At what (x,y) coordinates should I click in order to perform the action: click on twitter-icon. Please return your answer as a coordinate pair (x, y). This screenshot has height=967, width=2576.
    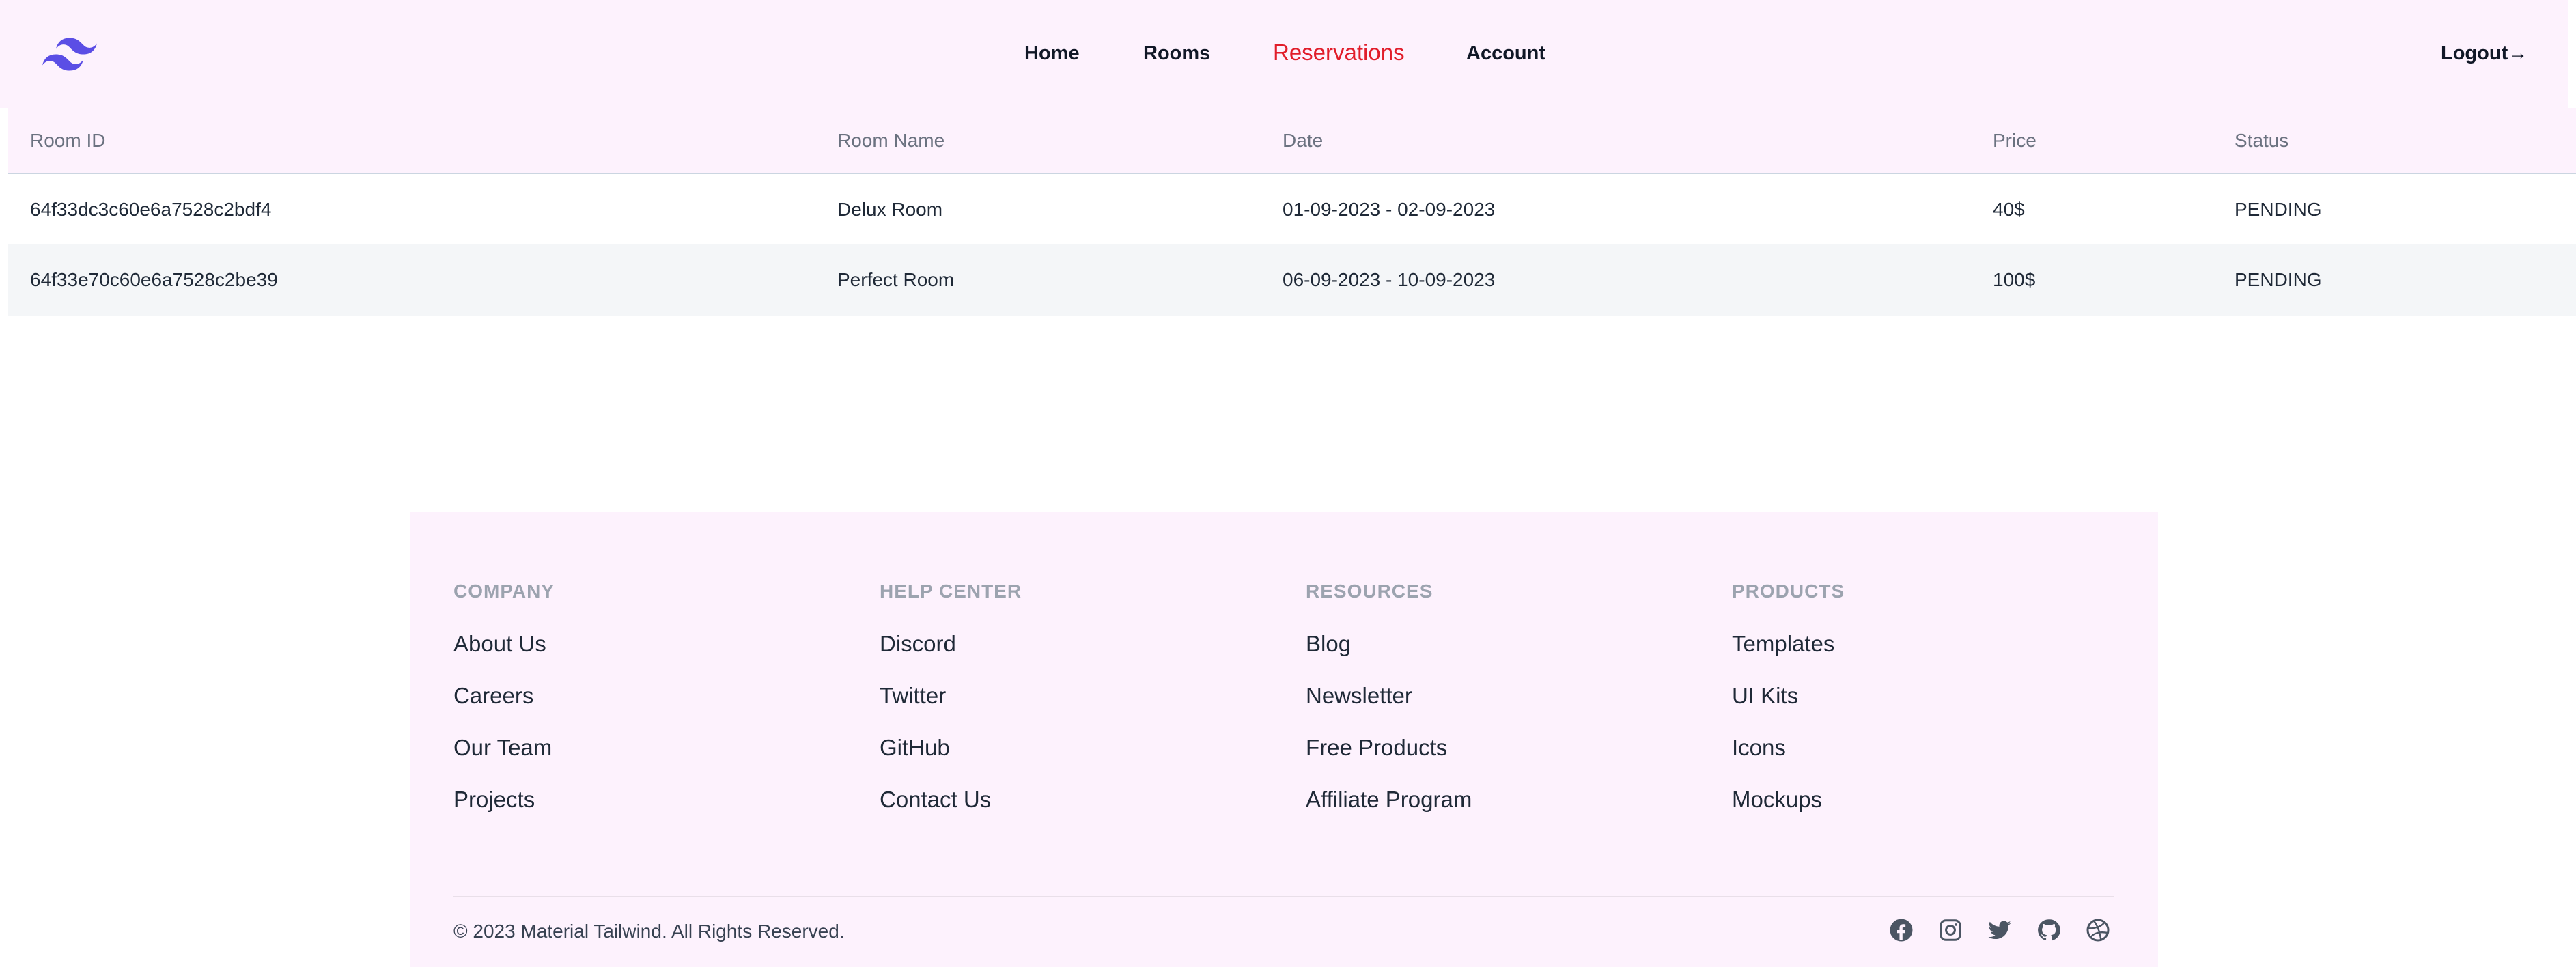
    Looking at the image, I should click on (1999, 930).